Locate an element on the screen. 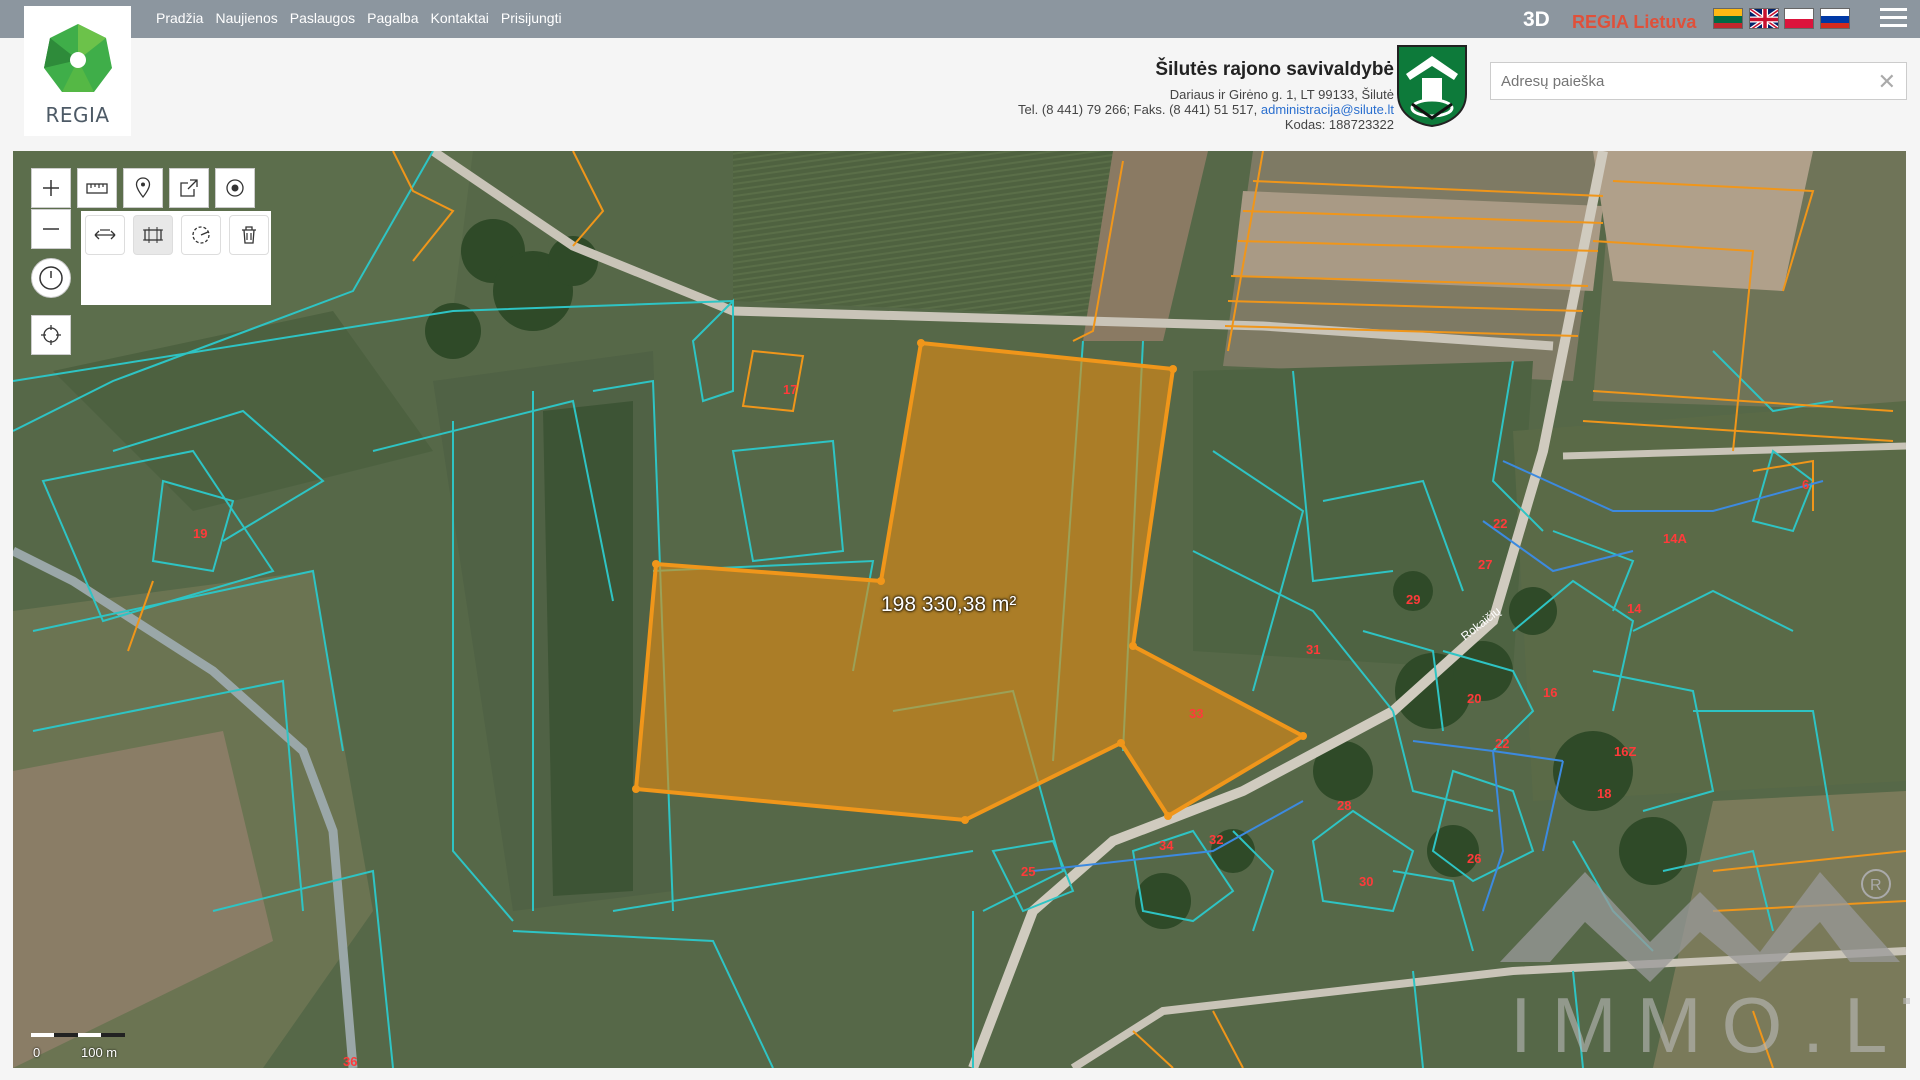 This screenshot has width=1920, height=1080. municipality-code: Kodas: 188723322 is located at coordinates (1339, 124).